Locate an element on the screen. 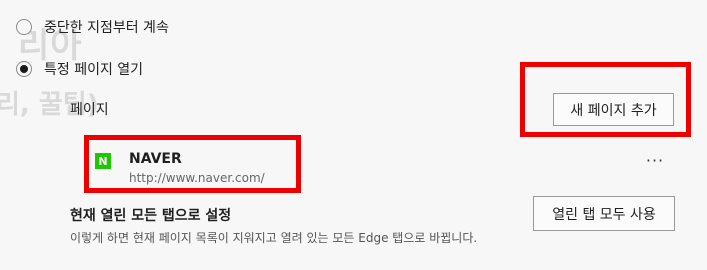 The height and width of the screenshot is (270, 707). radio-continue-label: 중단한 지점부터 계속 is located at coordinates (106, 28).